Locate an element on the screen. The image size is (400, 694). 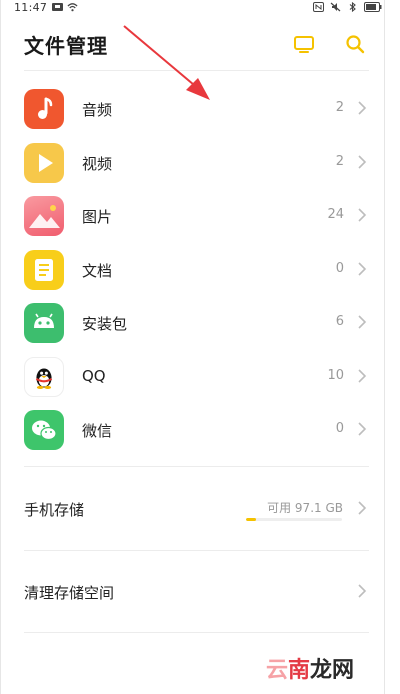
notification-icon is located at coordinates (57, 7).